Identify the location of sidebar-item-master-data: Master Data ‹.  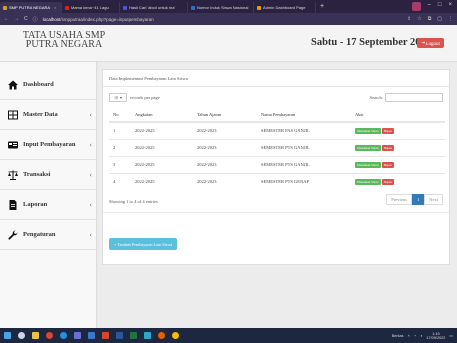
(48, 115).